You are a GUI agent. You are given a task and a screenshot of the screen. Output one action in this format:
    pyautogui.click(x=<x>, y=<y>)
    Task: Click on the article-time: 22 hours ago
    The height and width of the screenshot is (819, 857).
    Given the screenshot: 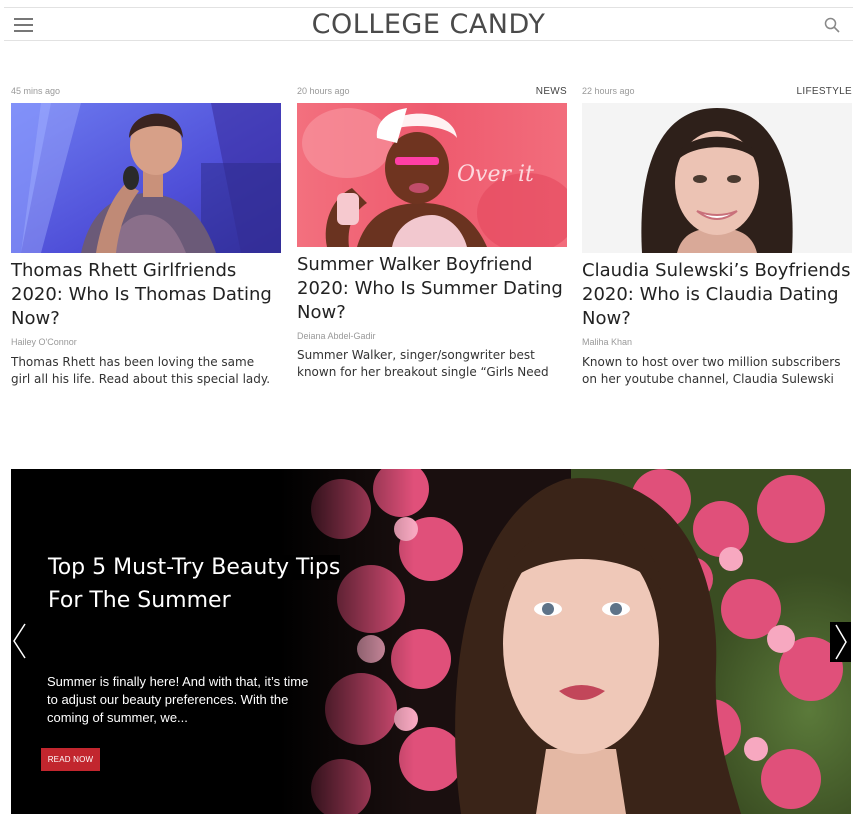 What is the action you would take?
    pyautogui.click(x=608, y=91)
    